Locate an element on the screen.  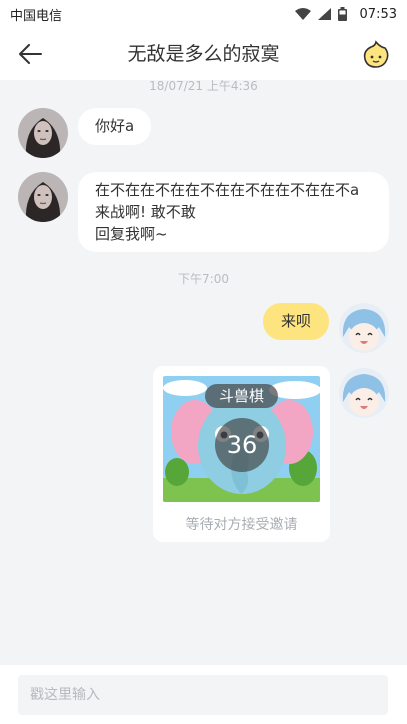
signal-icon is located at coordinates (324, 14).